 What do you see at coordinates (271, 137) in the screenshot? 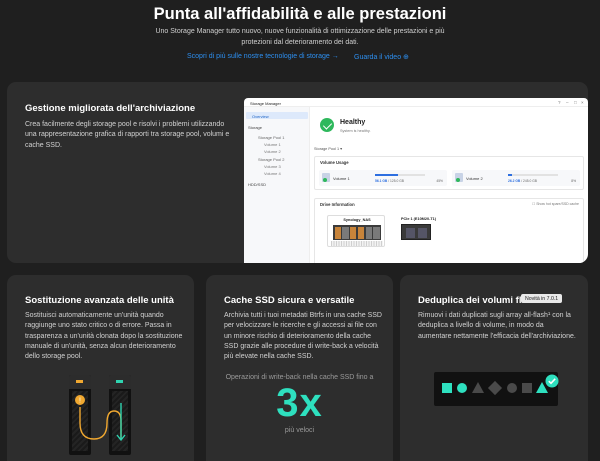
I see `sidebar-item-pool1: Storage Pool 1` at bounding box center [271, 137].